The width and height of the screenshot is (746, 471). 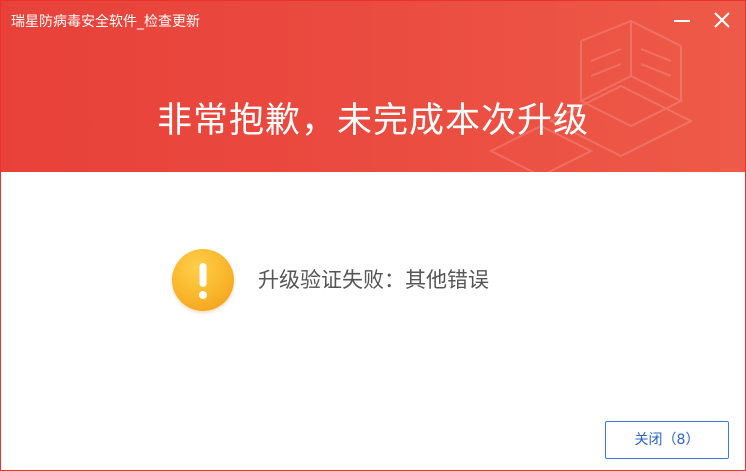 What do you see at coordinates (203, 280) in the screenshot?
I see `warning-exclamation-icon` at bounding box center [203, 280].